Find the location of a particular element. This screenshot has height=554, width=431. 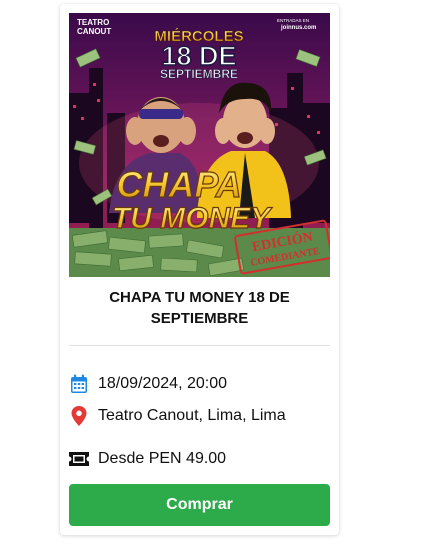

calendar-icon is located at coordinates (79, 384).